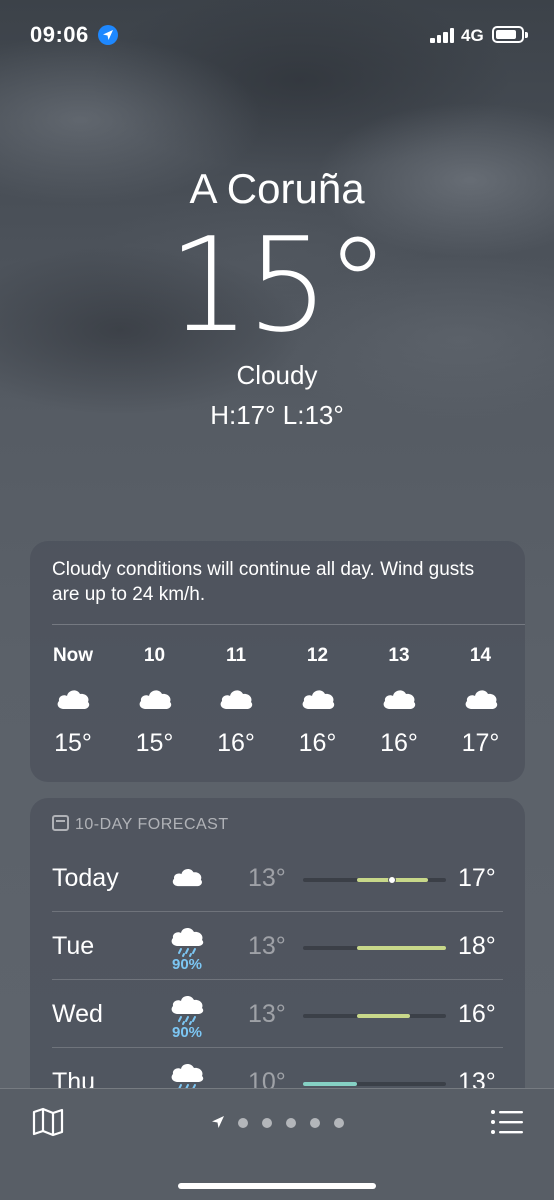 The image size is (554, 1200). Describe the element at coordinates (48, 1122) in the screenshot. I see `map-icon` at that location.